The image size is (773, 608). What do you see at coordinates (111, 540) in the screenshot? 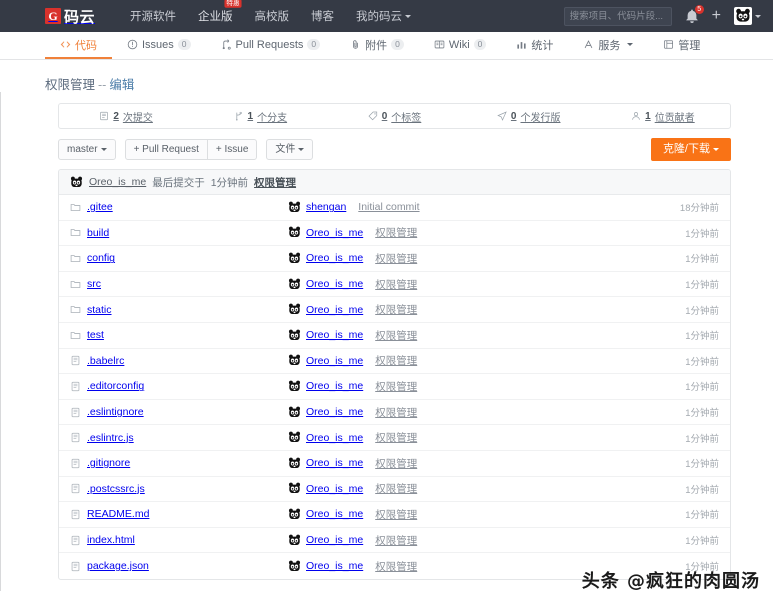
I see `file-name-link: index.html` at bounding box center [111, 540].